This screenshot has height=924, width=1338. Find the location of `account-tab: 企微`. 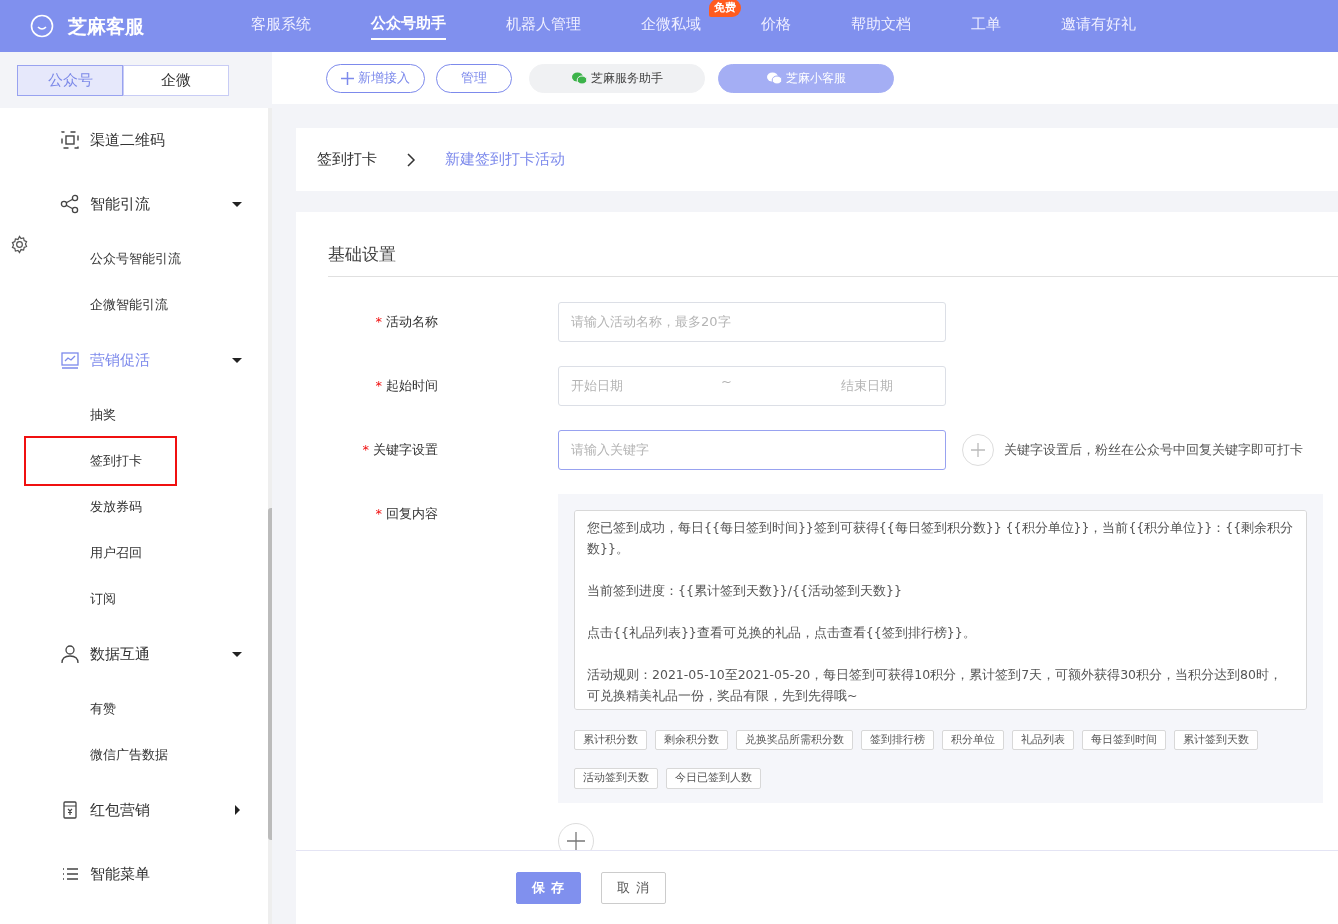

account-tab: 企微 is located at coordinates (176, 80).